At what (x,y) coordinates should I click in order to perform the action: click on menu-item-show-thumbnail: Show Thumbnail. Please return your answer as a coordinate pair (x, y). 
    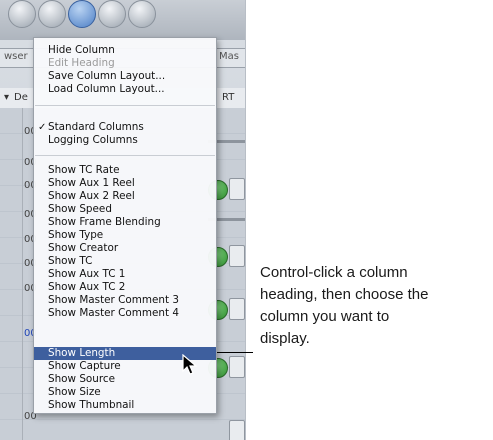
    Looking at the image, I should click on (125, 405).